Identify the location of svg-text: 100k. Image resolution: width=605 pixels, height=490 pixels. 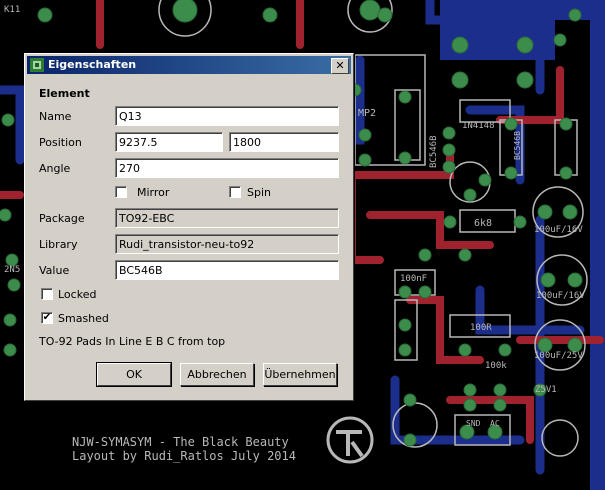
(496, 366).